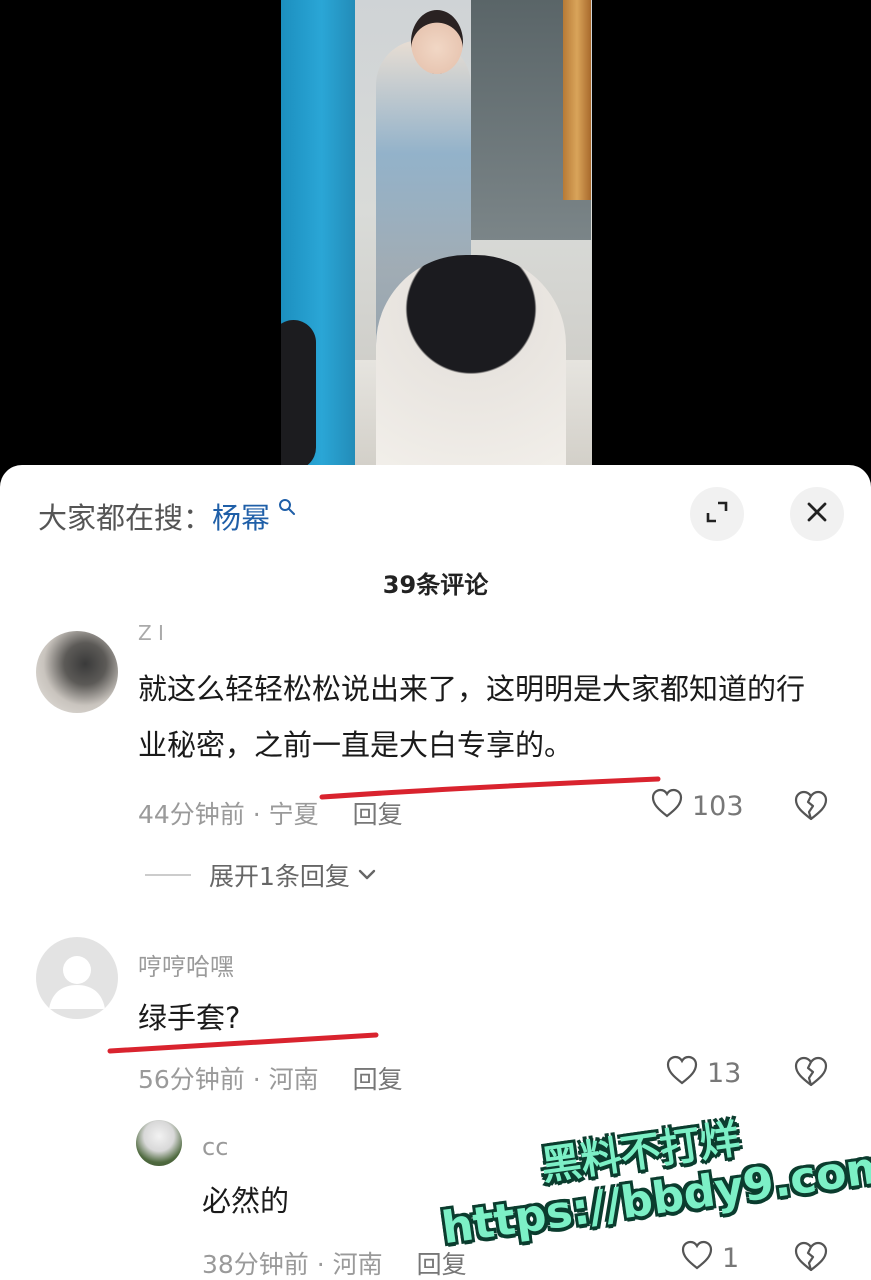 The image size is (871, 1280). I want to click on comment-username: 哼哼哈嘿, so click(186, 964).